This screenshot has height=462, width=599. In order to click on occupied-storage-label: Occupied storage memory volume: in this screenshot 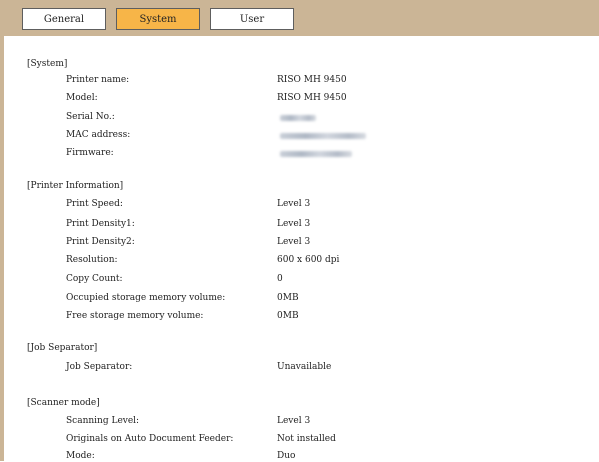, I will do `click(146, 298)`.